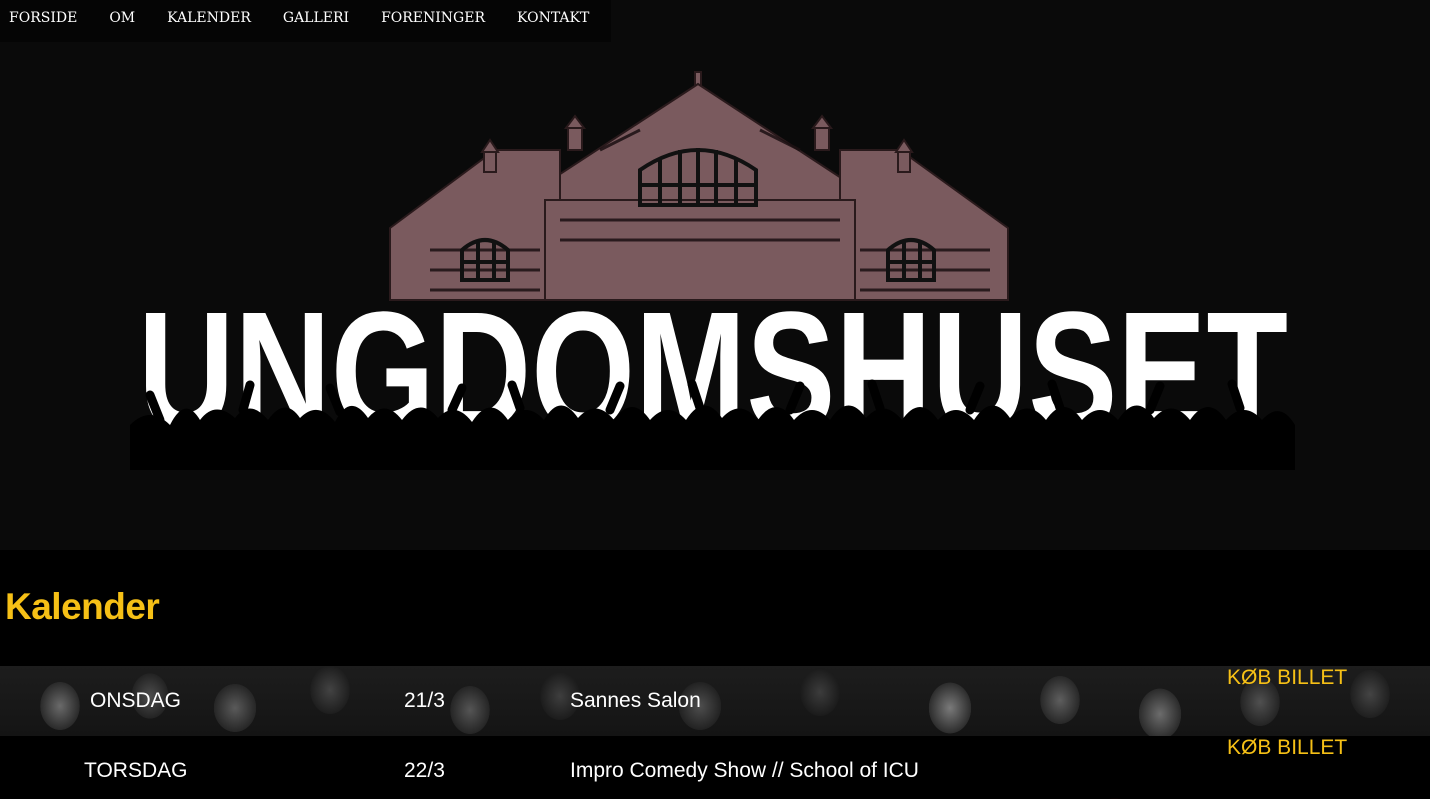 Image resolution: width=1430 pixels, height=799 pixels. Describe the element at coordinates (136, 700) in the screenshot. I see `event-day: ONSDAG` at that location.